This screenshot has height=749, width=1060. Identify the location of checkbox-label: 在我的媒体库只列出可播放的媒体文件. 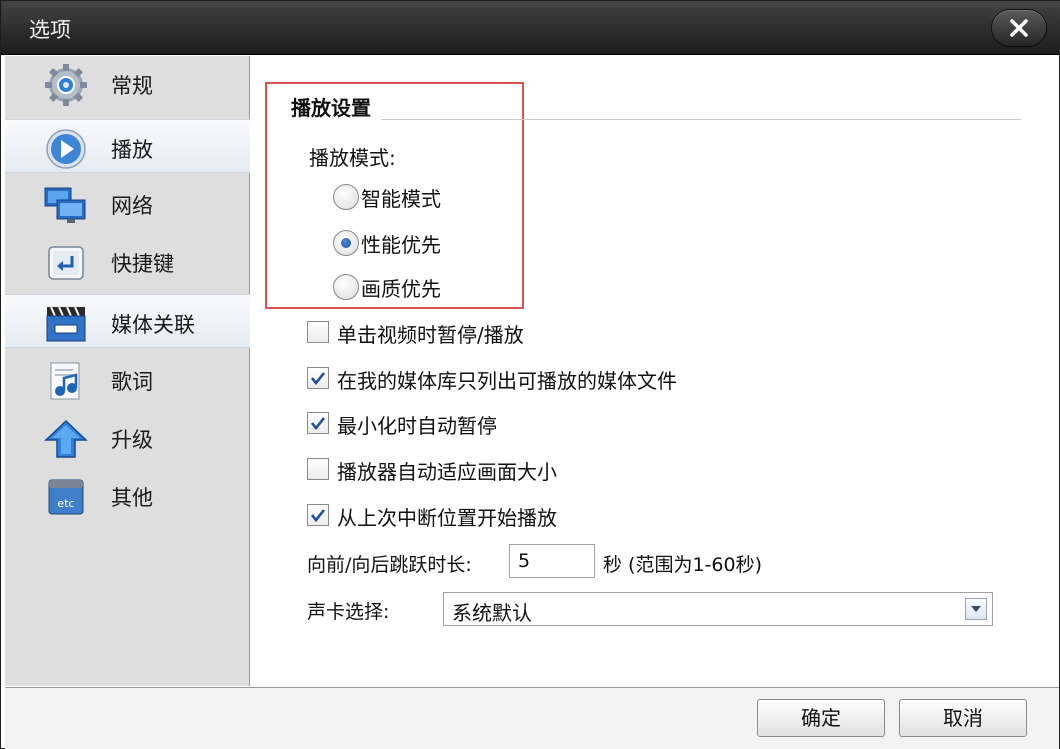
(507, 381).